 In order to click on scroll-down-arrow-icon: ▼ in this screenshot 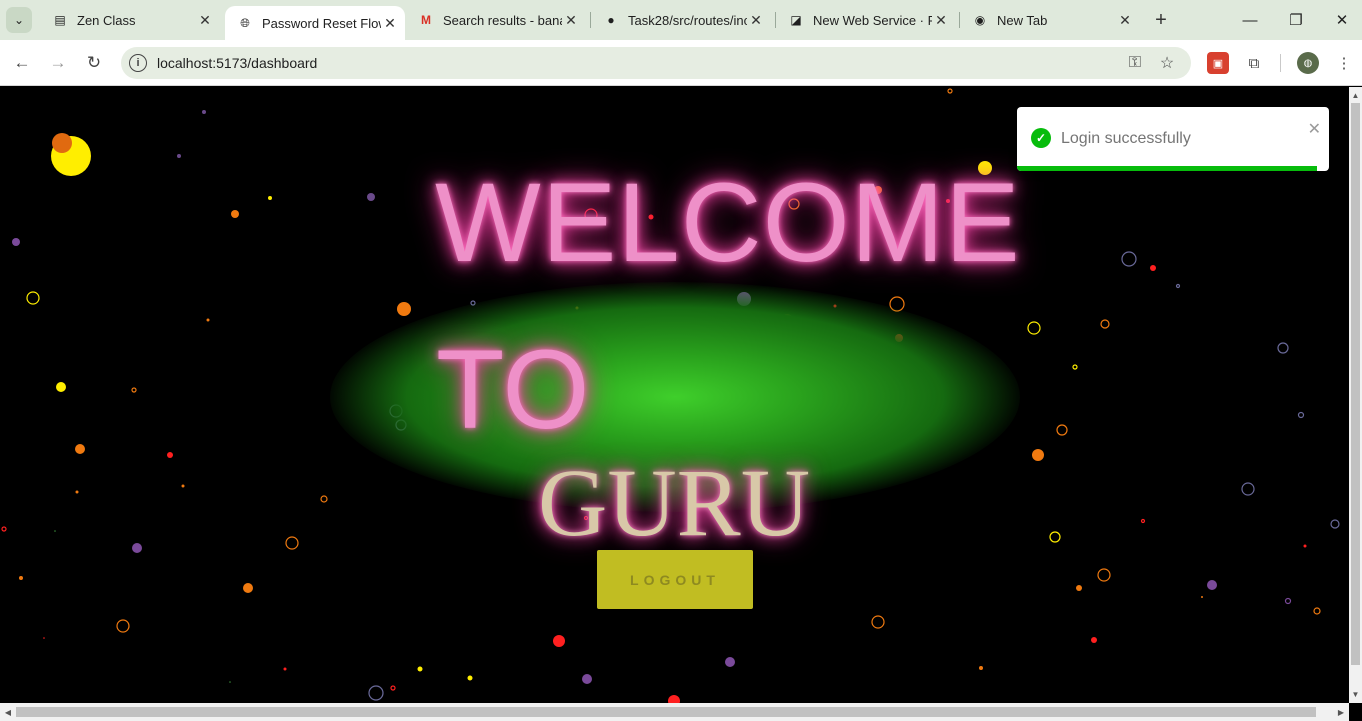, I will do `click(1355, 694)`.